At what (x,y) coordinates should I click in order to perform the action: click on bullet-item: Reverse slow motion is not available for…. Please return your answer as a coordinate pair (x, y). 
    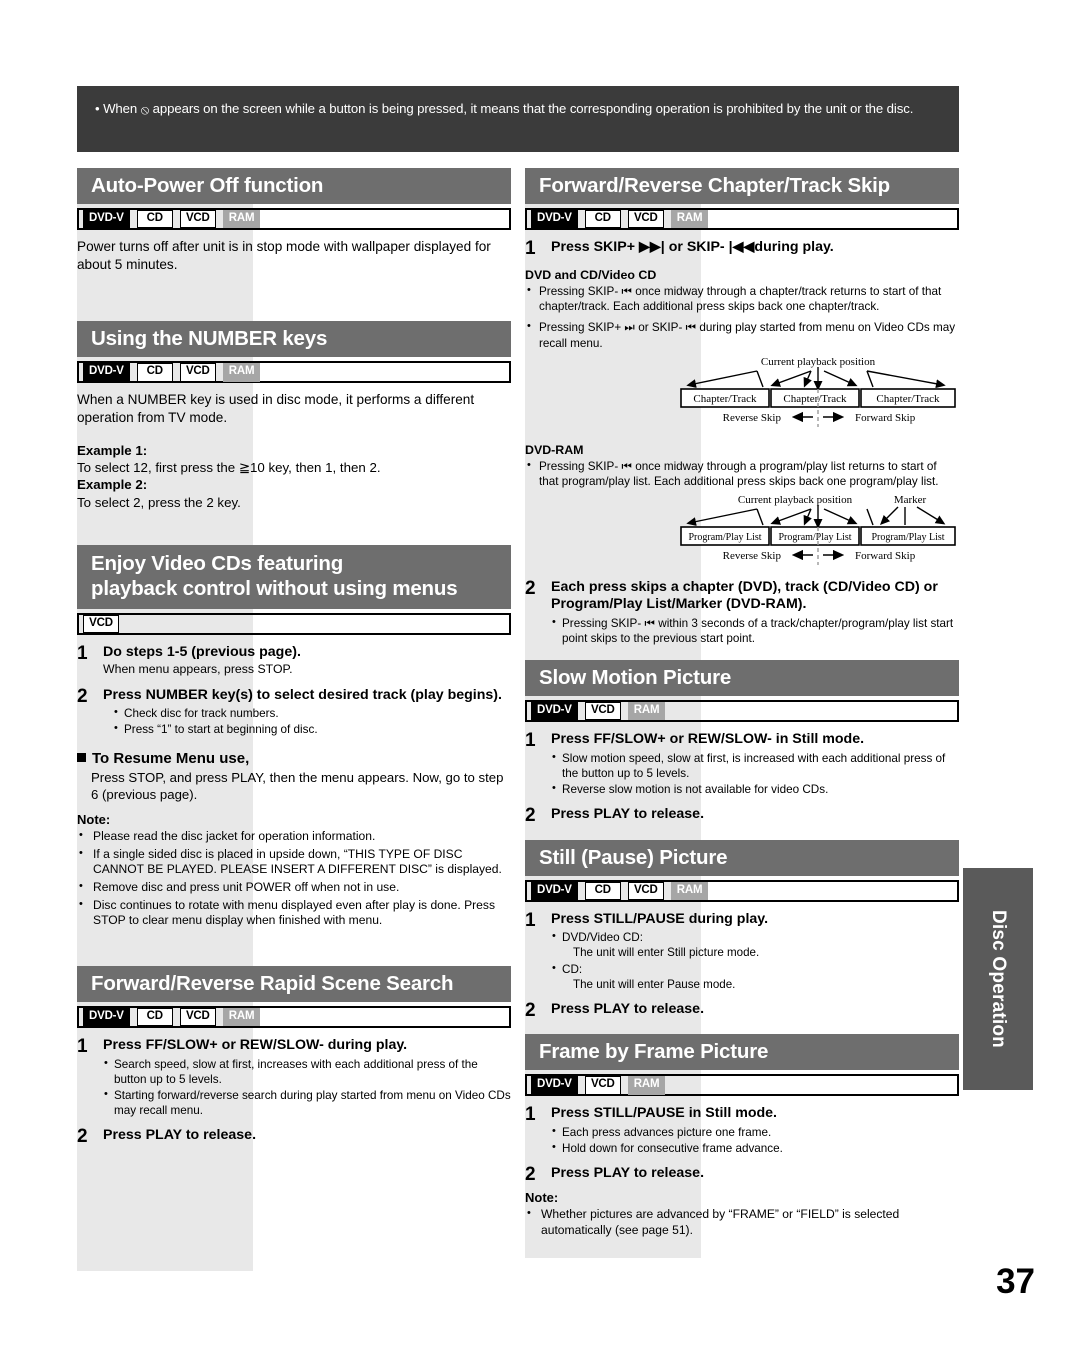
    Looking at the image, I should click on (755, 789).